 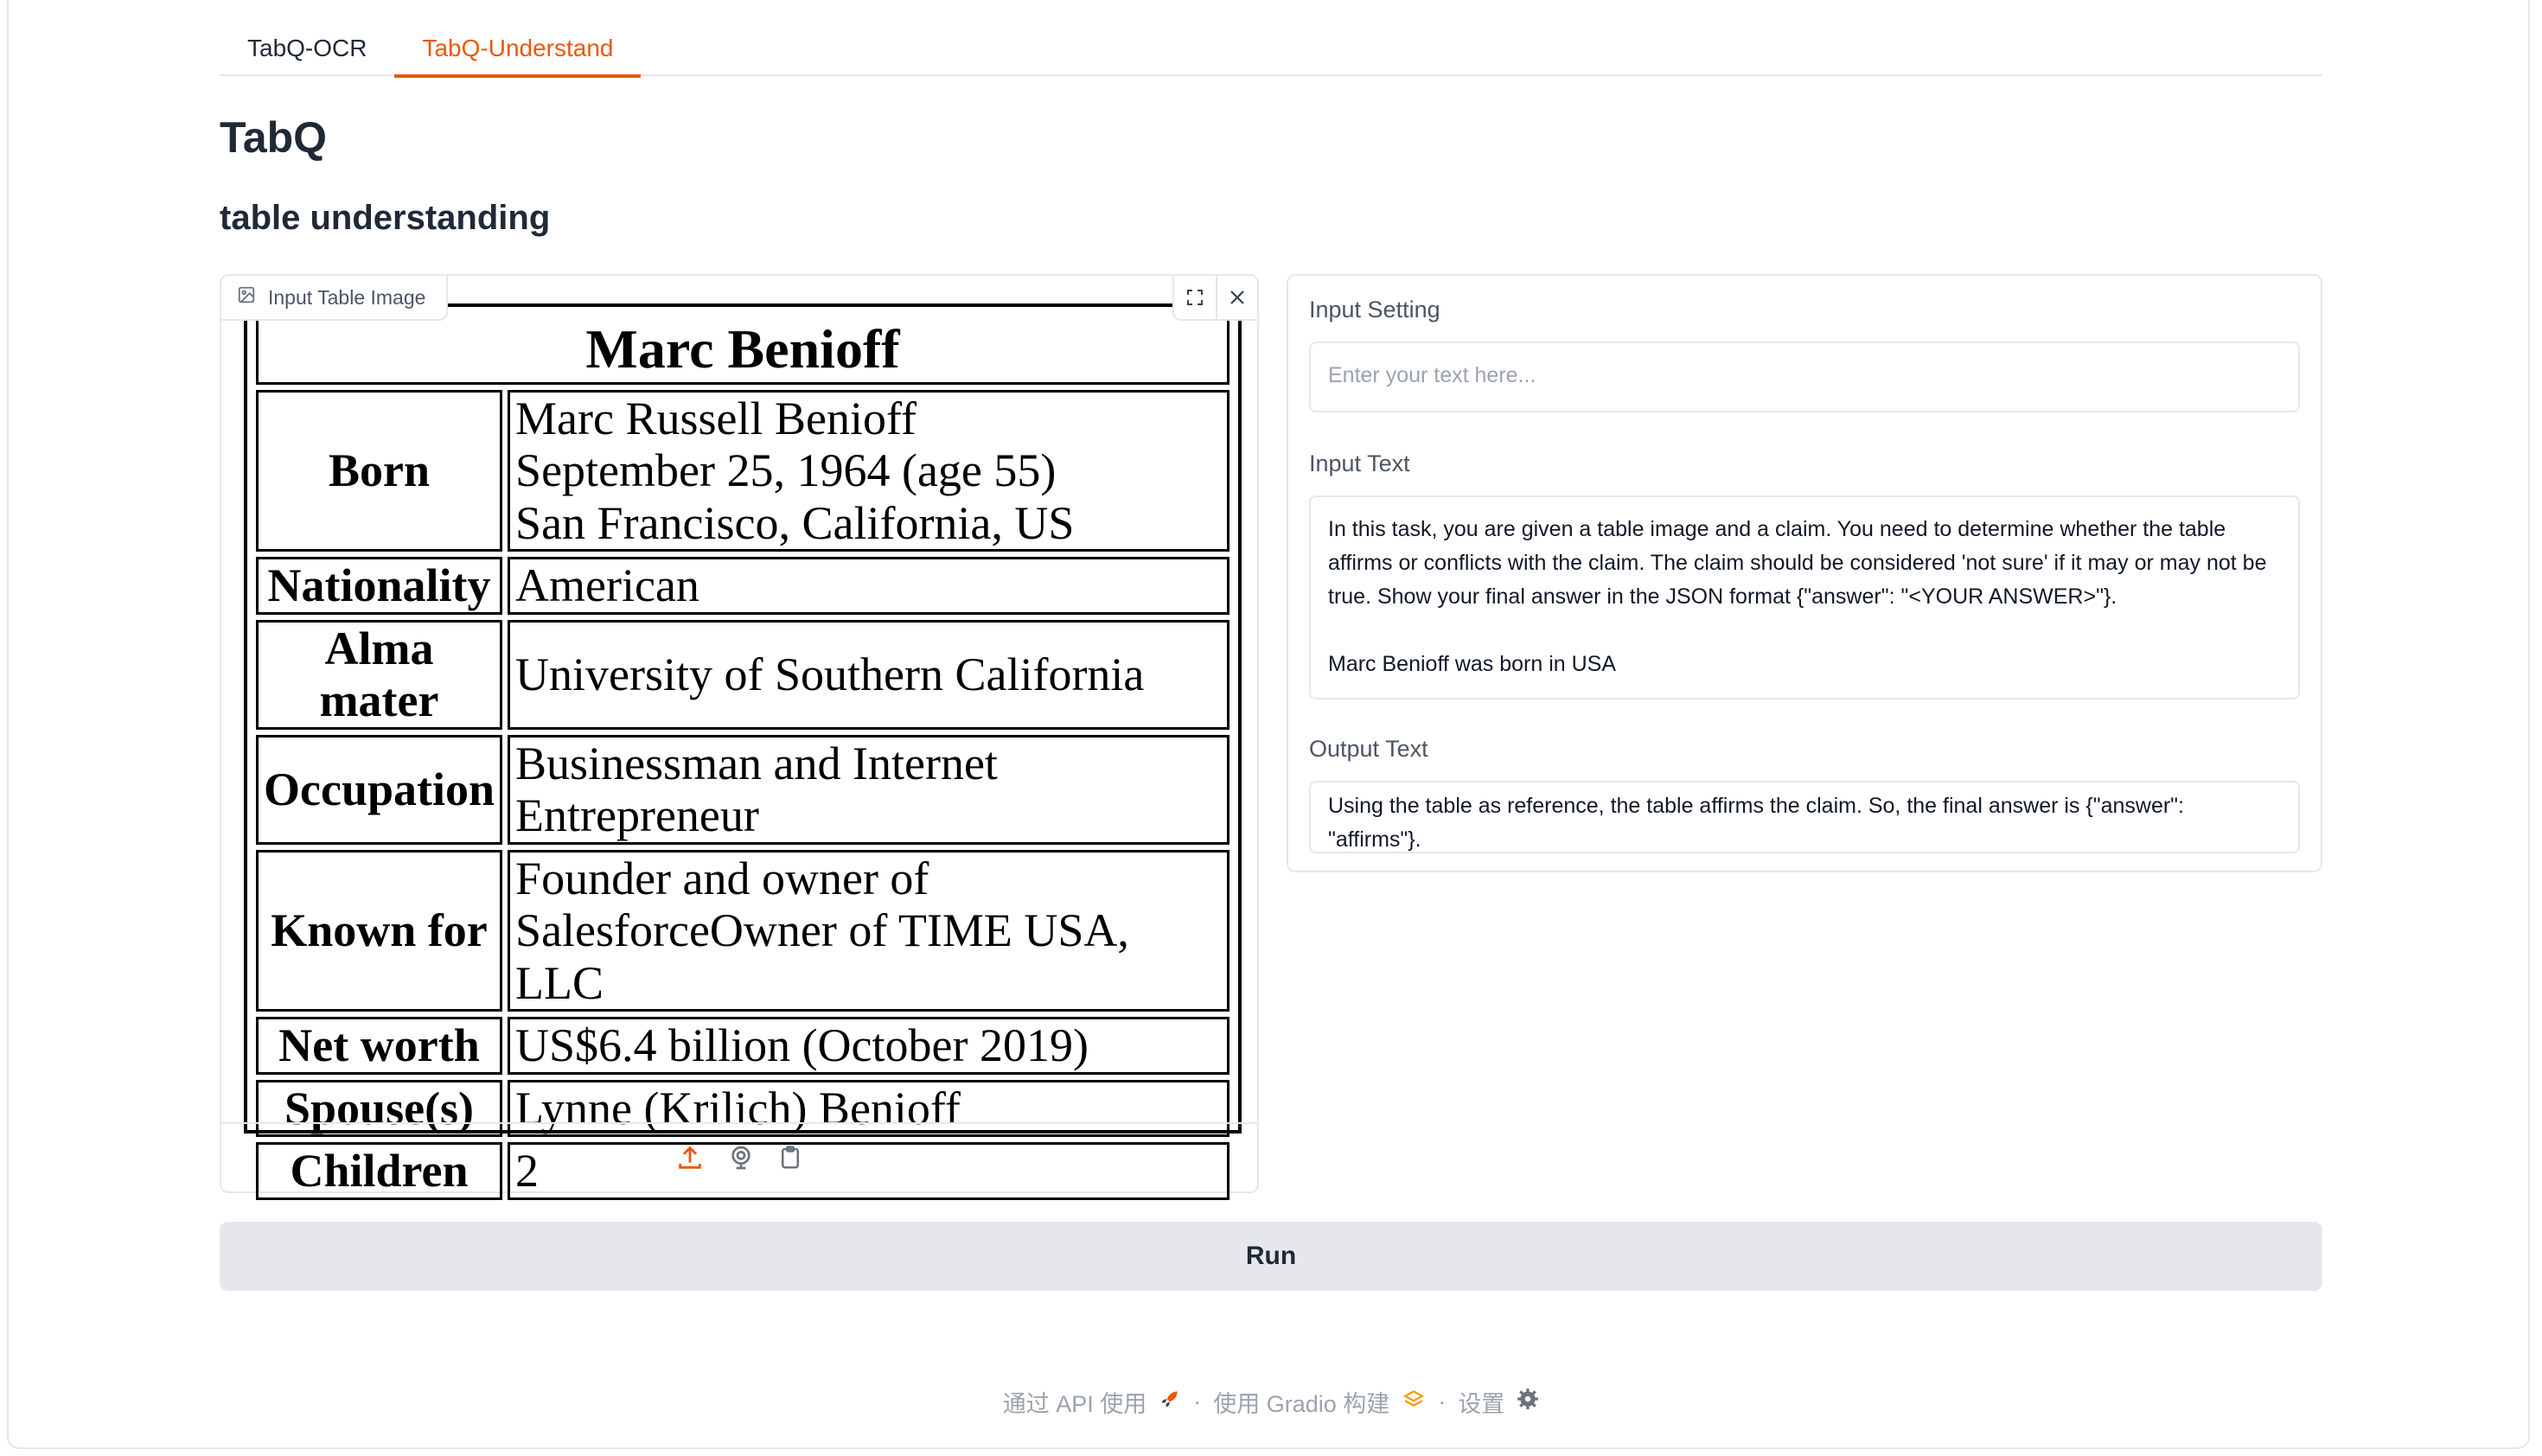 What do you see at coordinates (347, 297) in the screenshot?
I see `image-panel-label-text: Input Table Image` at bounding box center [347, 297].